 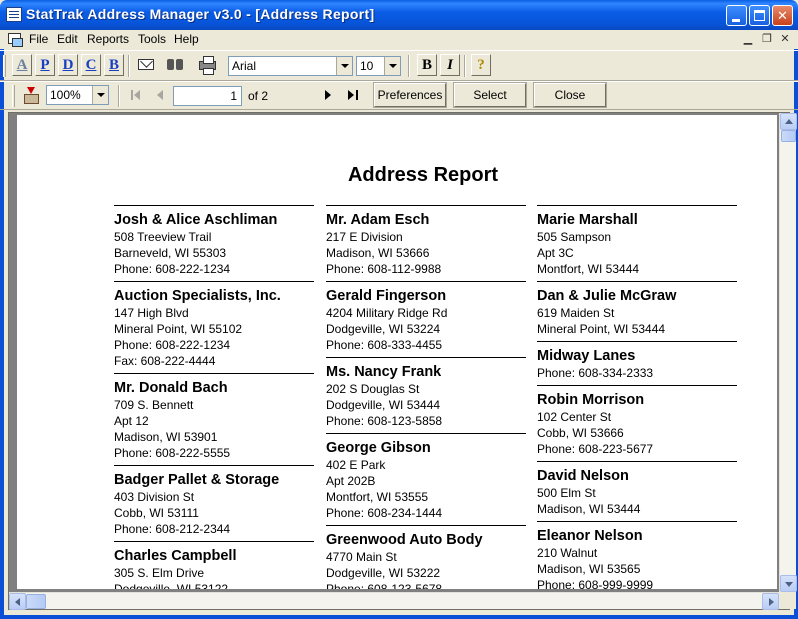 What do you see at coordinates (788, 136) in the screenshot?
I see `vertical-scroll-thumb` at bounding box center [788, 136].